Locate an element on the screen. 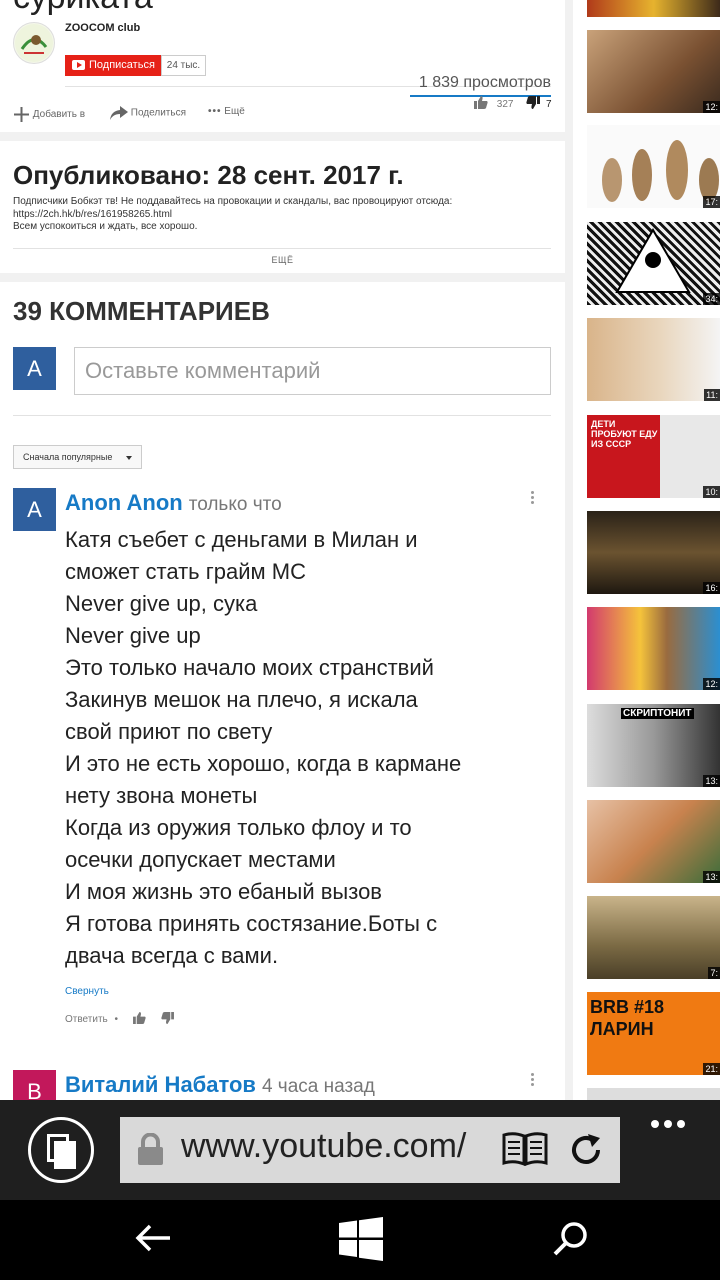 This screenshot has width=720, height=1280. tabs-button is located at coordinates (61, 1150).